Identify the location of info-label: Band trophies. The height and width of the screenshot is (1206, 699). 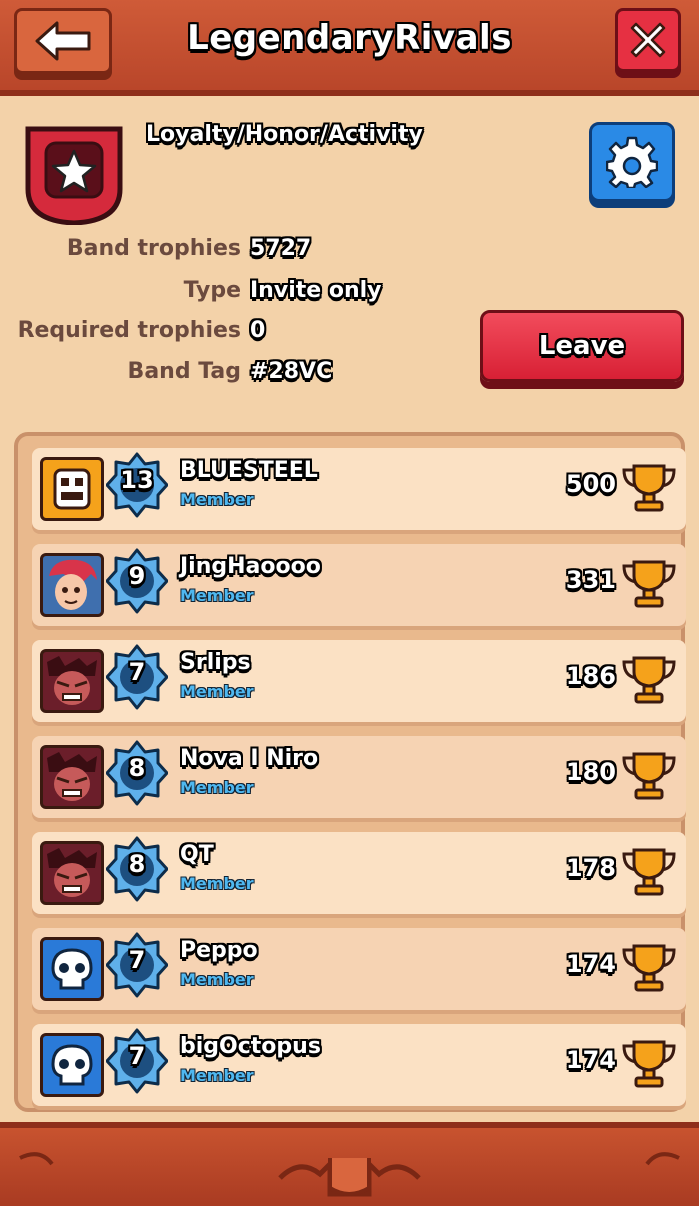
(153, 248).